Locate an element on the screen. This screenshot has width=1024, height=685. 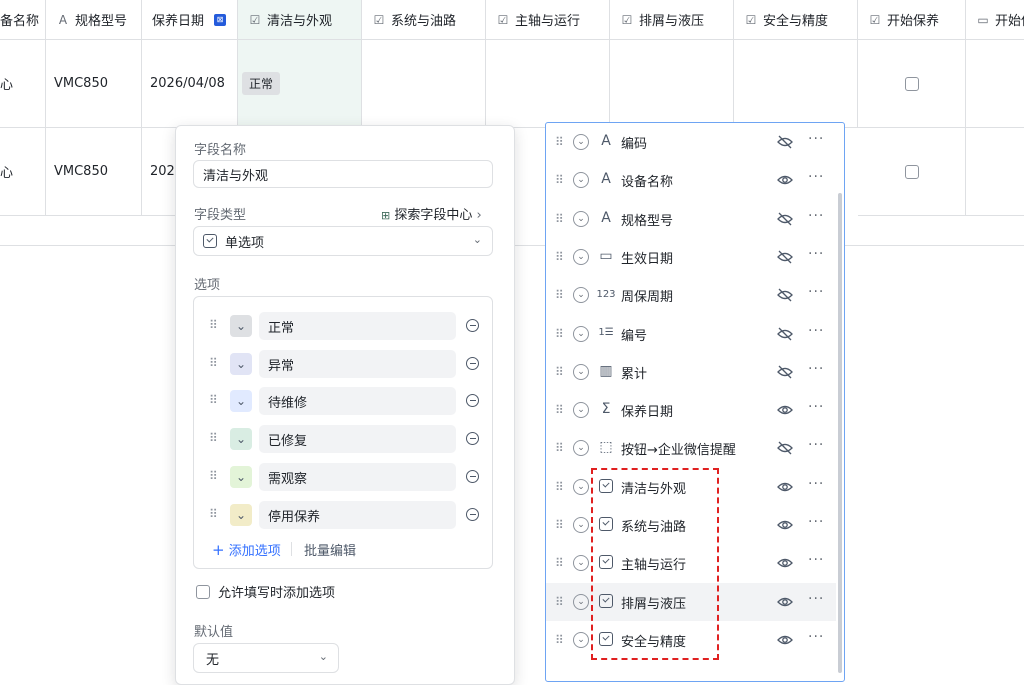
scrollbar is located at coordinates (840, 433).